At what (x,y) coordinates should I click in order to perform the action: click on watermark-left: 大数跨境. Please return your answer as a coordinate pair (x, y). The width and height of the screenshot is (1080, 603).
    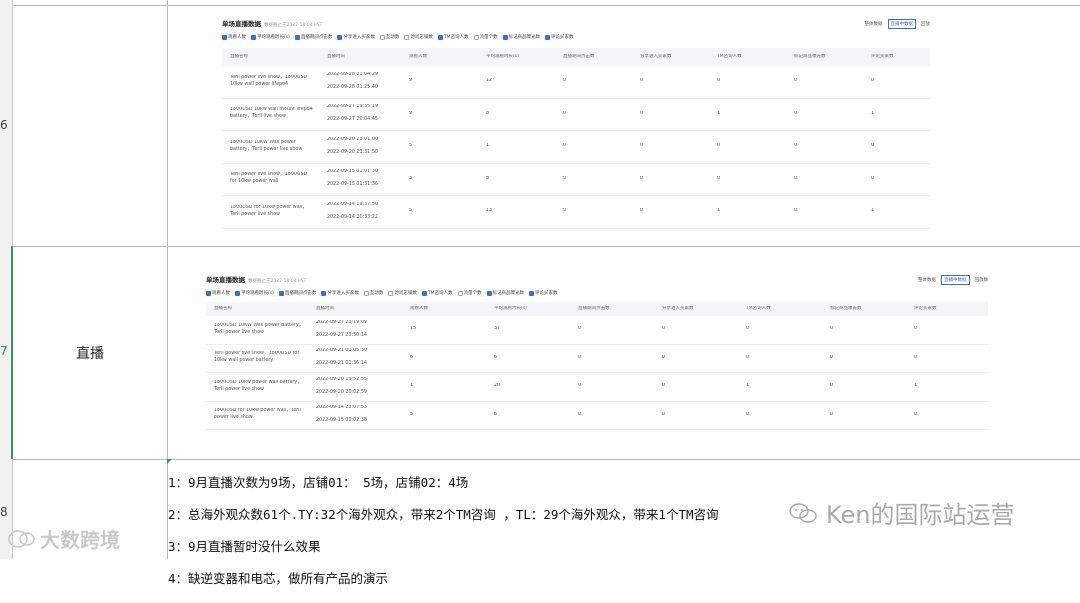
    Looking at the image, I should click on (63, 538).